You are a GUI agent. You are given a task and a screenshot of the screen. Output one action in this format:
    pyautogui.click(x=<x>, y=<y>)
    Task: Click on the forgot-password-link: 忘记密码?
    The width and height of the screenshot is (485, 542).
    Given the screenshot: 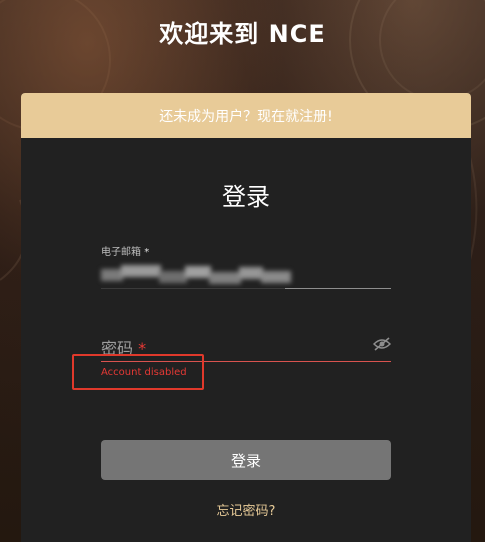 What is the action you would take?
    pyautogui.click(x=246, y=509)
    